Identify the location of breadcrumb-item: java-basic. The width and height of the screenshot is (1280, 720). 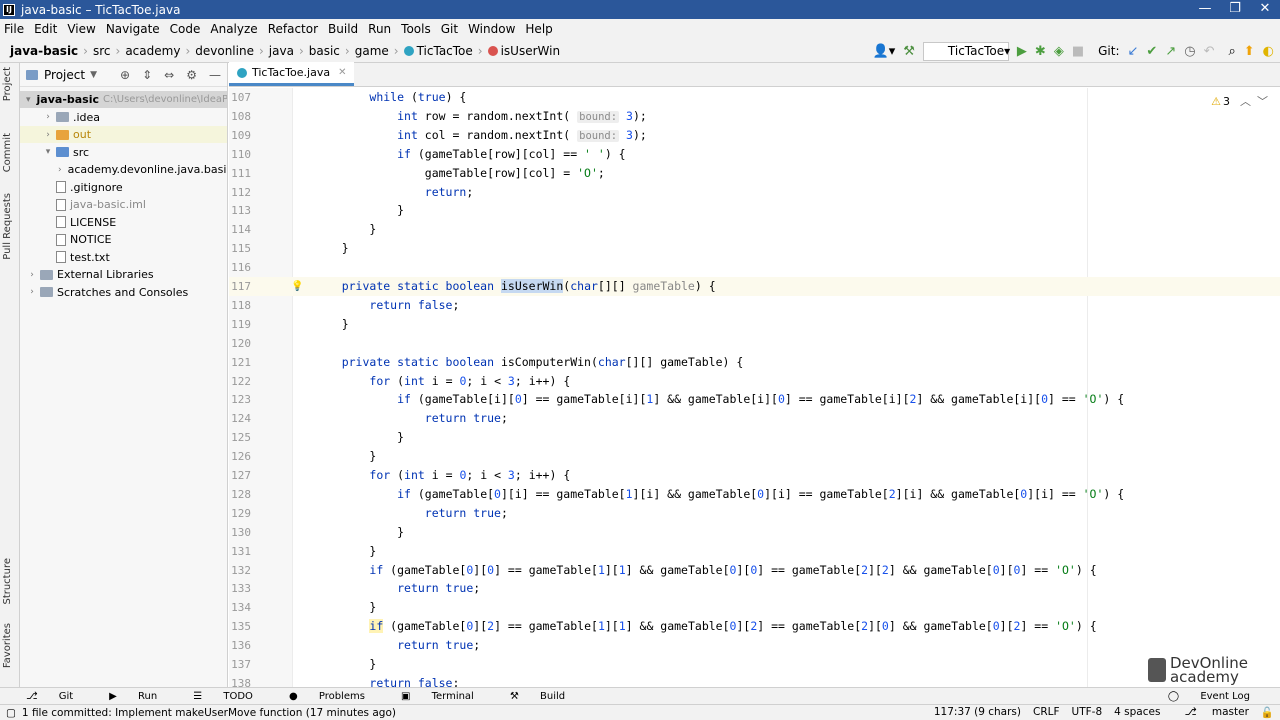
(44, 51).